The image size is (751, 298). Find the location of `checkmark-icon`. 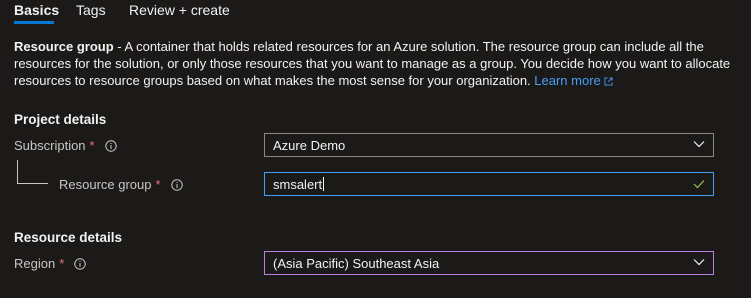

checkmark-icon is located at coordinates (699, 184).